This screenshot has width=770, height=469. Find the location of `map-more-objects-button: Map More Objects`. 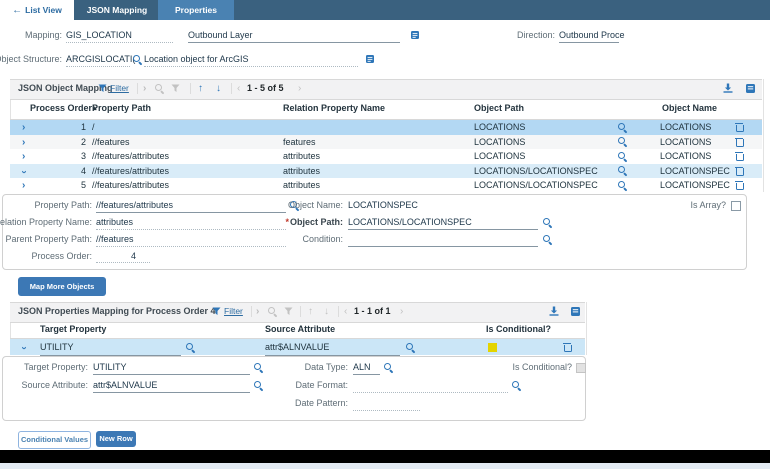

map-more-objects-button: Map More Objects is located at coordinates (62, 286).